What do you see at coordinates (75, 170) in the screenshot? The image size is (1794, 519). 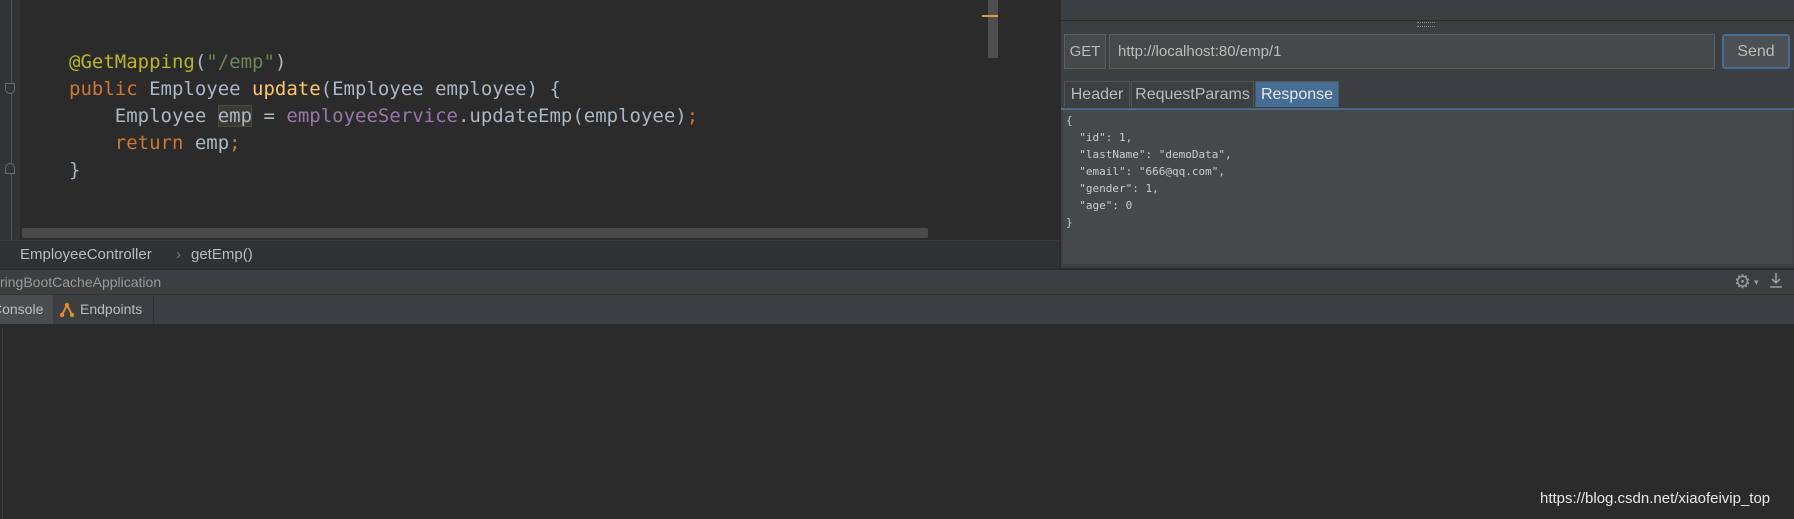 I see `code-token: }` at bounding box center [75, 170].